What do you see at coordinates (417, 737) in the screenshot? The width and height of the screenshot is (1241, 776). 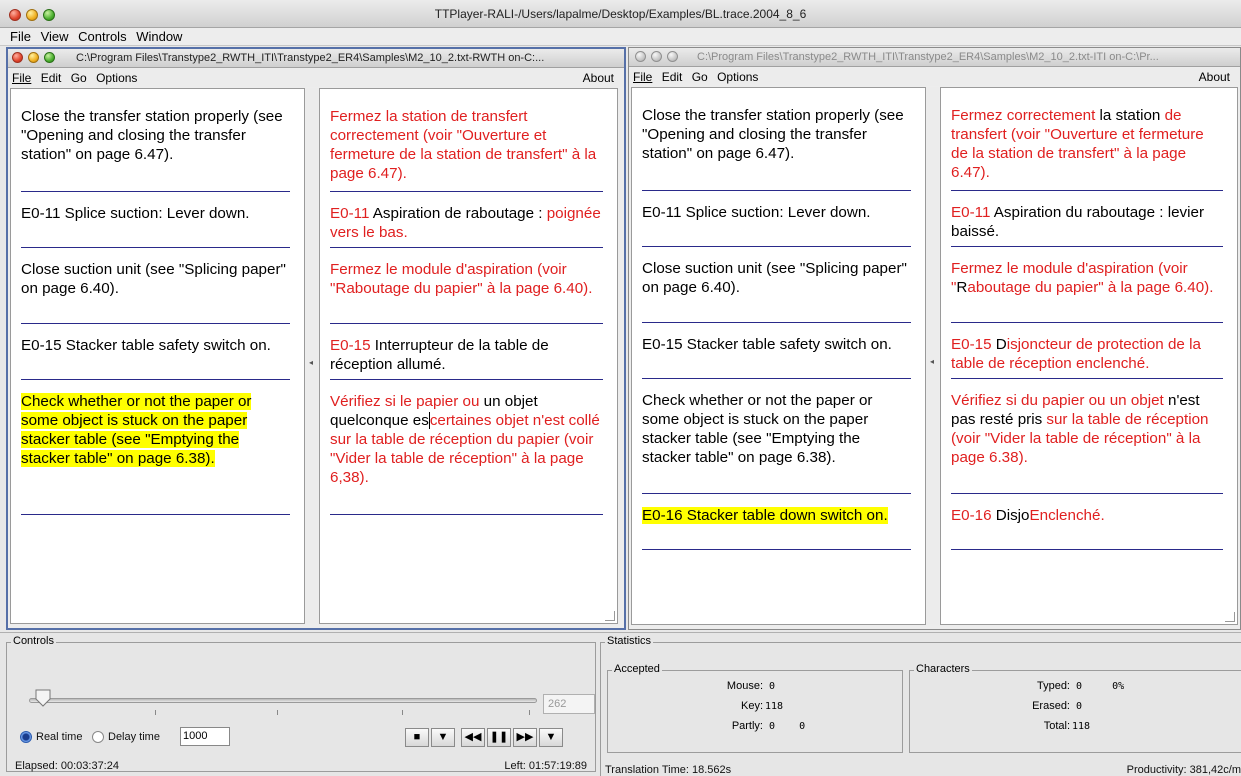 I see `stop-button: ■` at bounding box center [417, 737].